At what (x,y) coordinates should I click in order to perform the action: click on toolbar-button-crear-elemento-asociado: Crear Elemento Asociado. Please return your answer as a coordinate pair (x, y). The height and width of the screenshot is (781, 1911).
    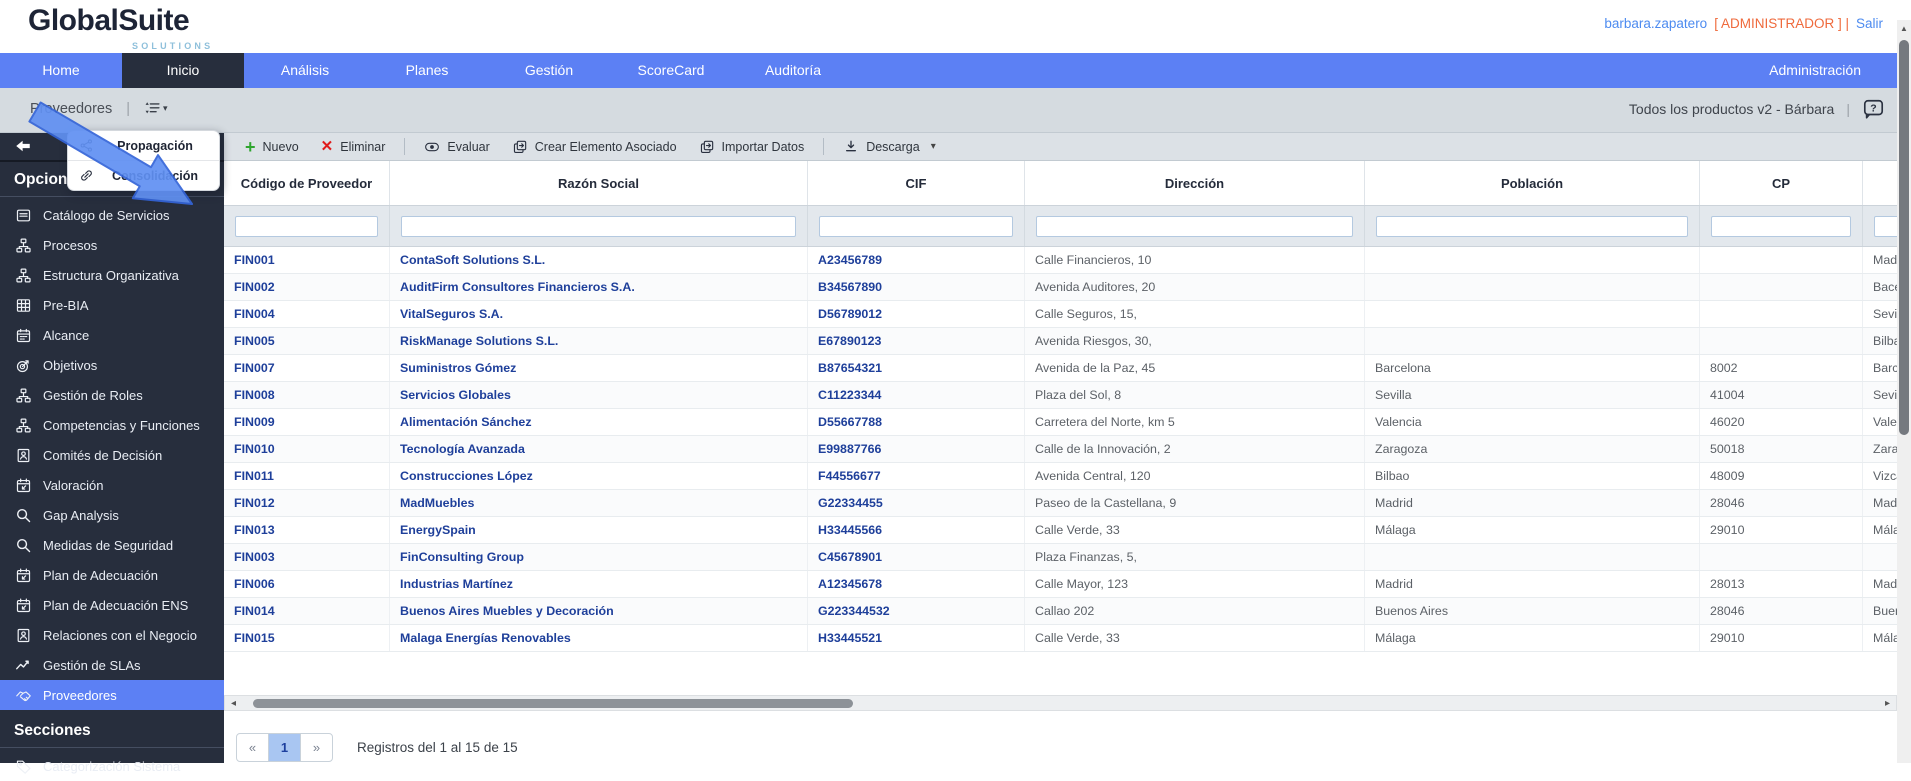
    Looking at the image, I should click on (594, 146).